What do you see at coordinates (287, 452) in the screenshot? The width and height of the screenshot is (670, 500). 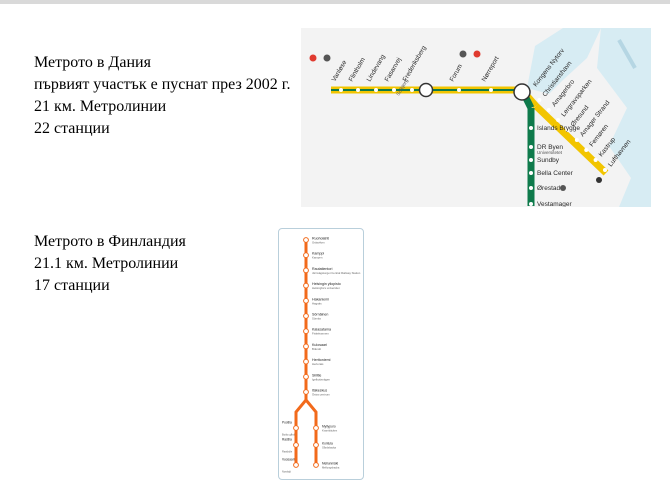 I see `station-sublabel: Rastböle` at bounding box center [287, 452].